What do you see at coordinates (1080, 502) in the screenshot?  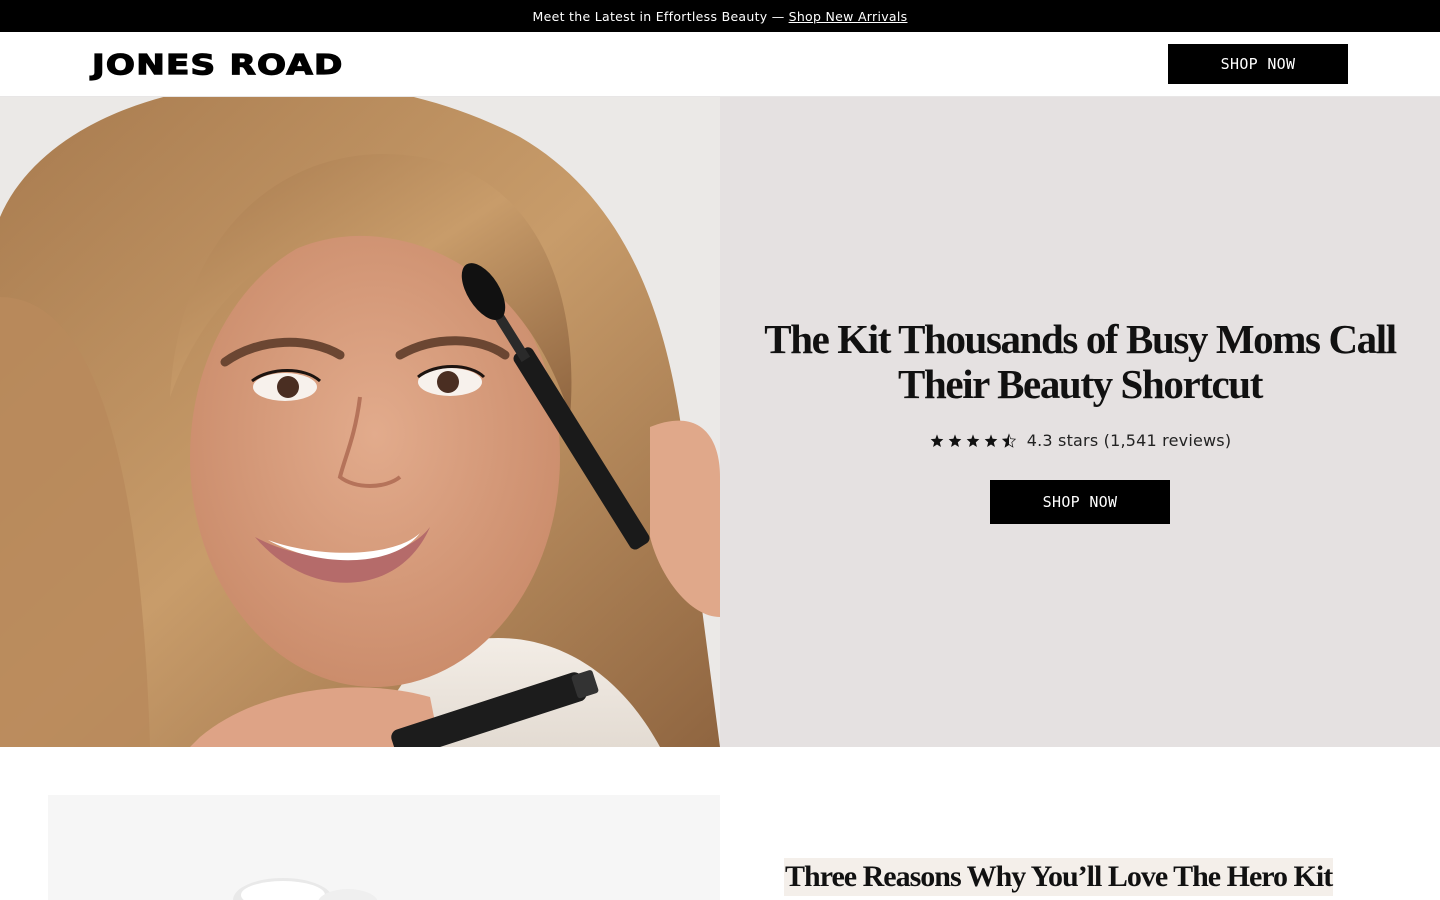 I see `hero-shop-now-button: SHOP NOW` at bounding box center [1080, 502].